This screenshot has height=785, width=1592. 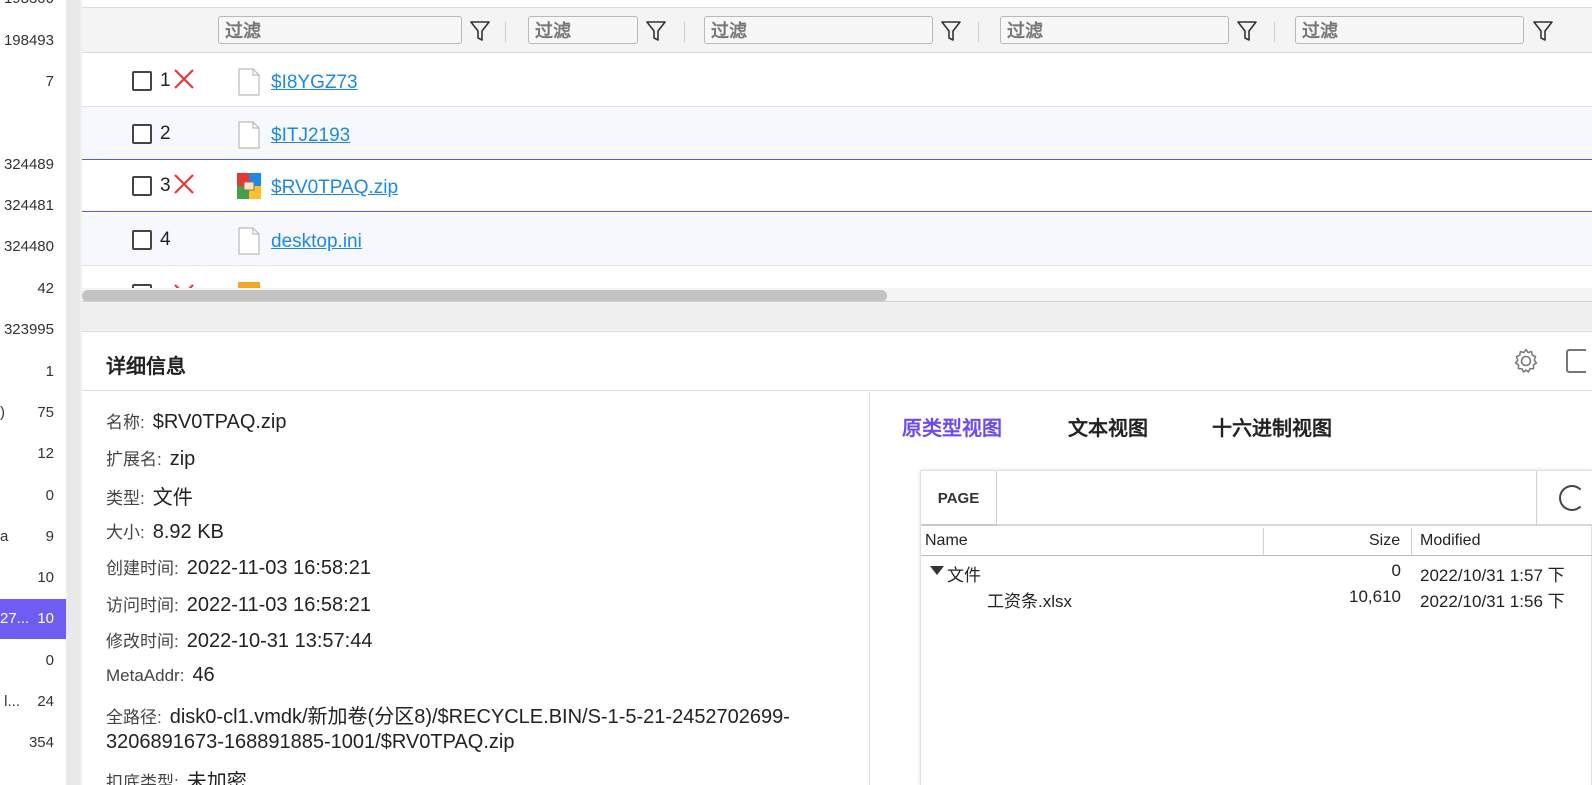 What do you see at coordinates (33, 82) in the screenshot?
I see `left-list-item: 7` at bounding box center [33, 82].